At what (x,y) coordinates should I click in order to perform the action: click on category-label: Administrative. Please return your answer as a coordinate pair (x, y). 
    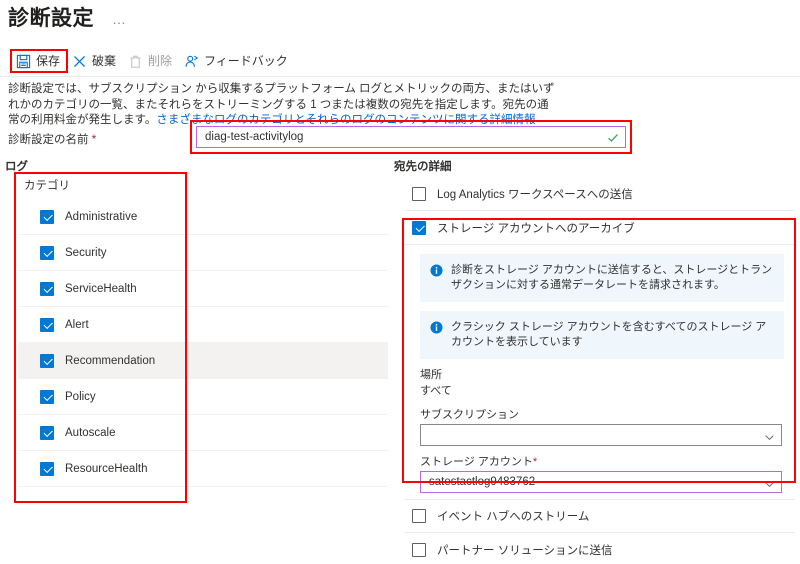
    Looking at the image, I should click on (101, 216).